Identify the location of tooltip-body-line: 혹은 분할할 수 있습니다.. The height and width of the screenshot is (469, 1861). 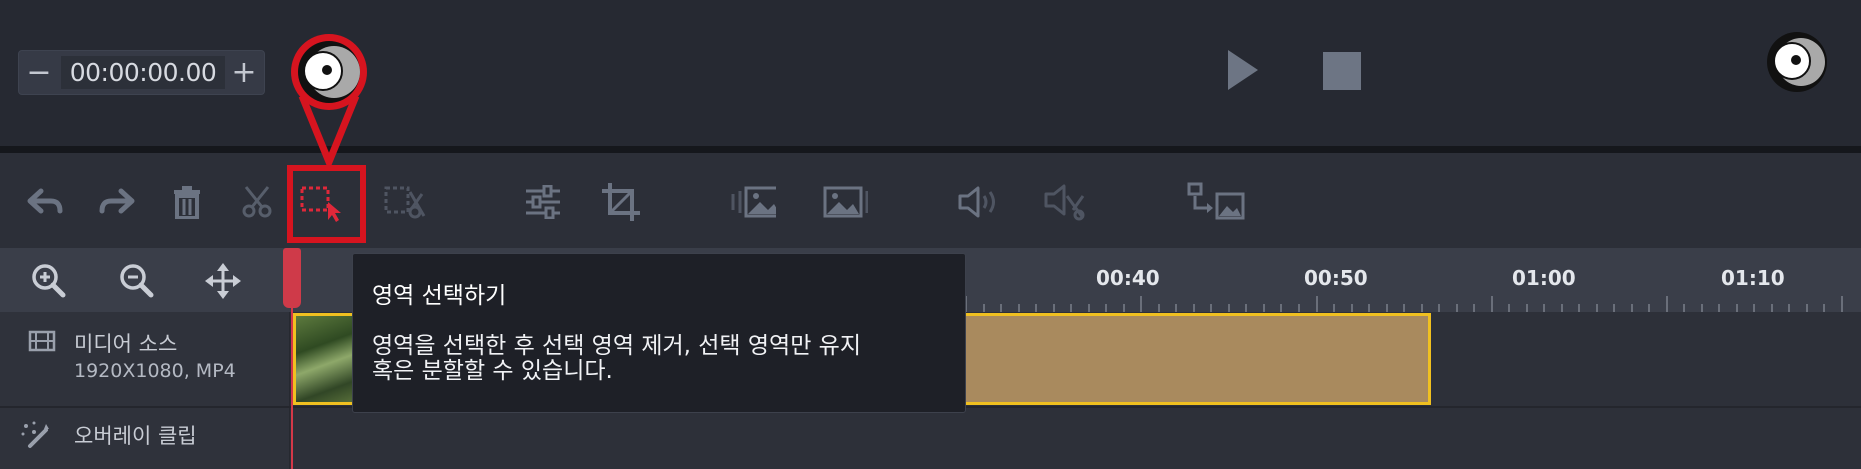
(492, 371).